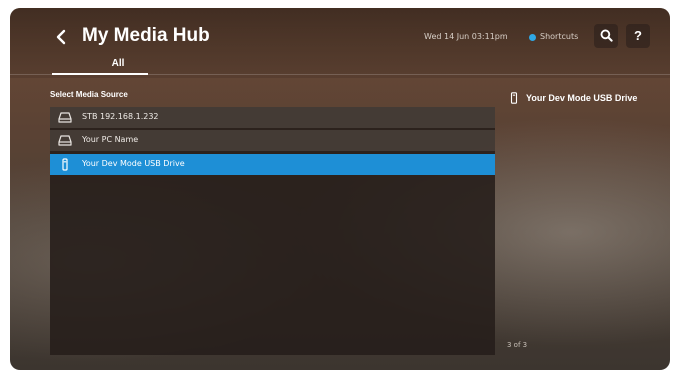  Describe the element at coordinates (272, 140) in the screenshot. I see `list-item-pc: Your PC Name` at that location.